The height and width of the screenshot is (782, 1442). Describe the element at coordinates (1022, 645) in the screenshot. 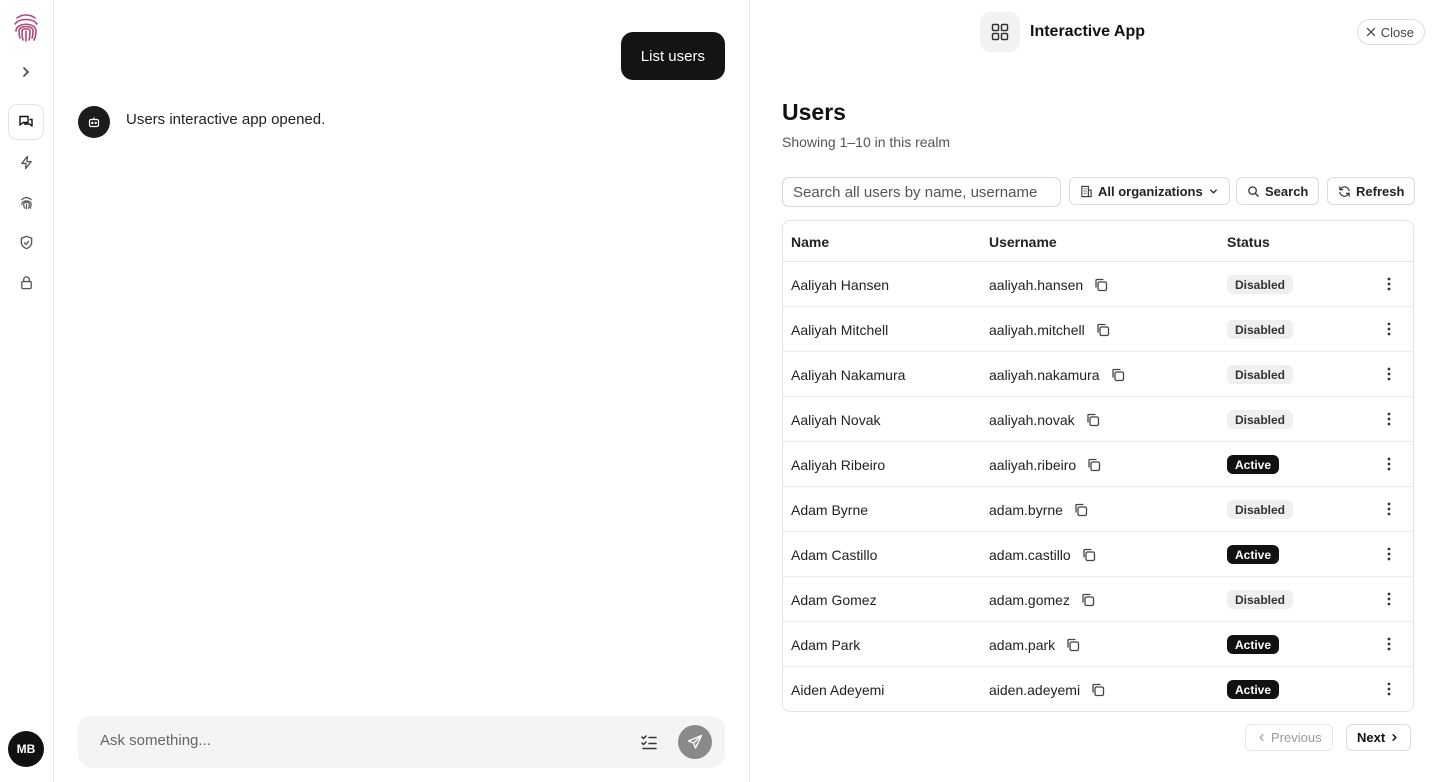

I see `username: adam.park` at that location.